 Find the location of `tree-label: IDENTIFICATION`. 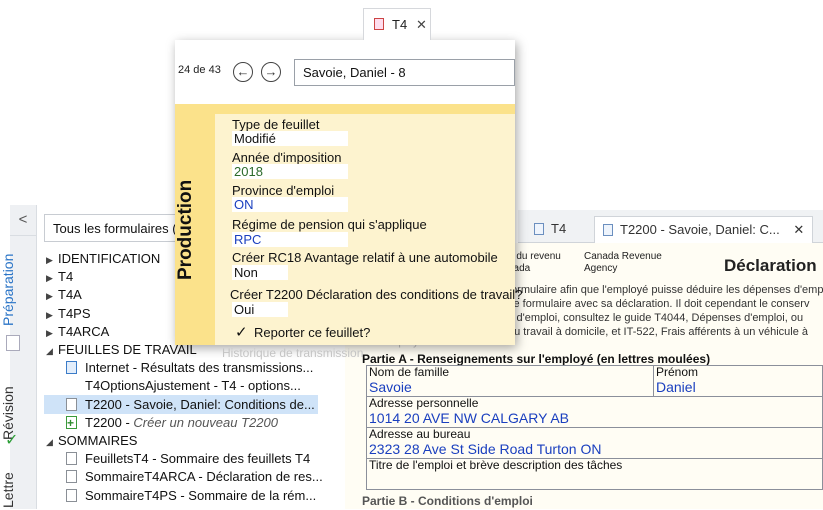

tree-label: IDENTIFICATION is located at coordinates (109, 258).